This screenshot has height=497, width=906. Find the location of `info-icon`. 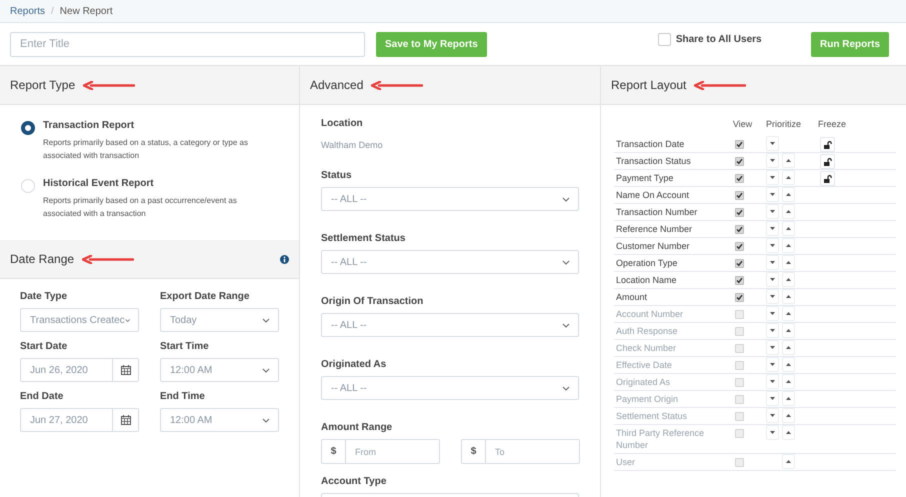

info-icon is located at coordinates (284, 259).